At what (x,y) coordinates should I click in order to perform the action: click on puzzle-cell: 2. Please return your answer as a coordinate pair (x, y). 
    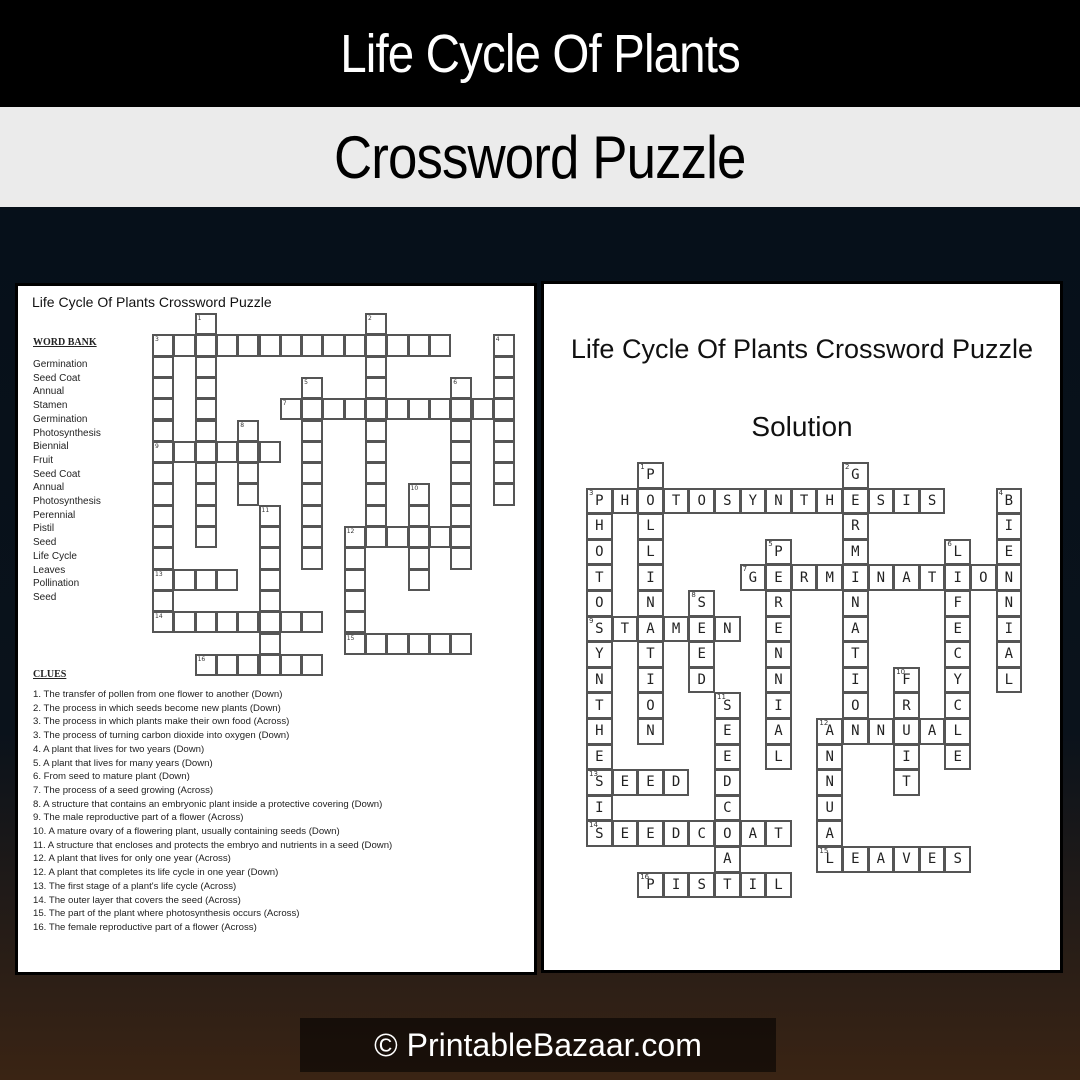
    Looking at the image, I should click on (376, 324).